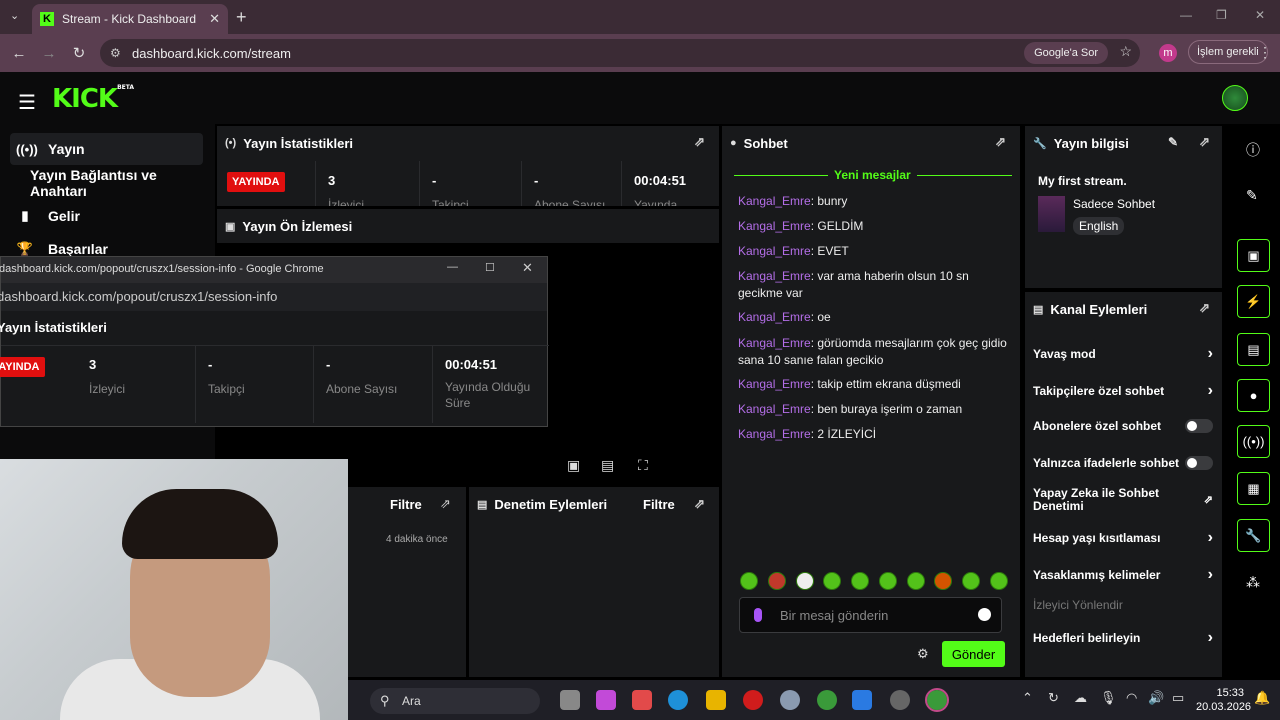  I want to click on rail-notes-button: ▤, so click(1253, 349).